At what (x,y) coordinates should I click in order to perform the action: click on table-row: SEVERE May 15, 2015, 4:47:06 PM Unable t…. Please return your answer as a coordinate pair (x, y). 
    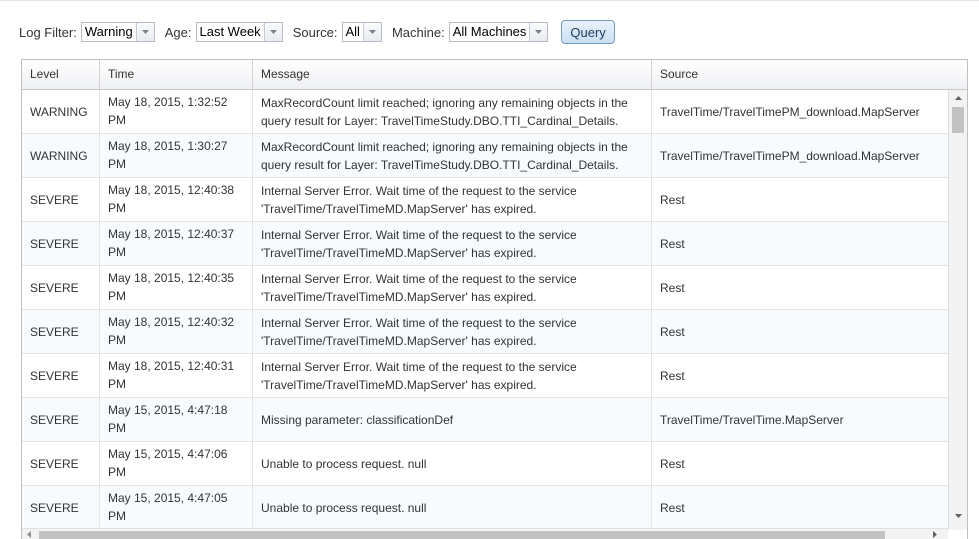
    Looking at the image, I should click on (485, 464).